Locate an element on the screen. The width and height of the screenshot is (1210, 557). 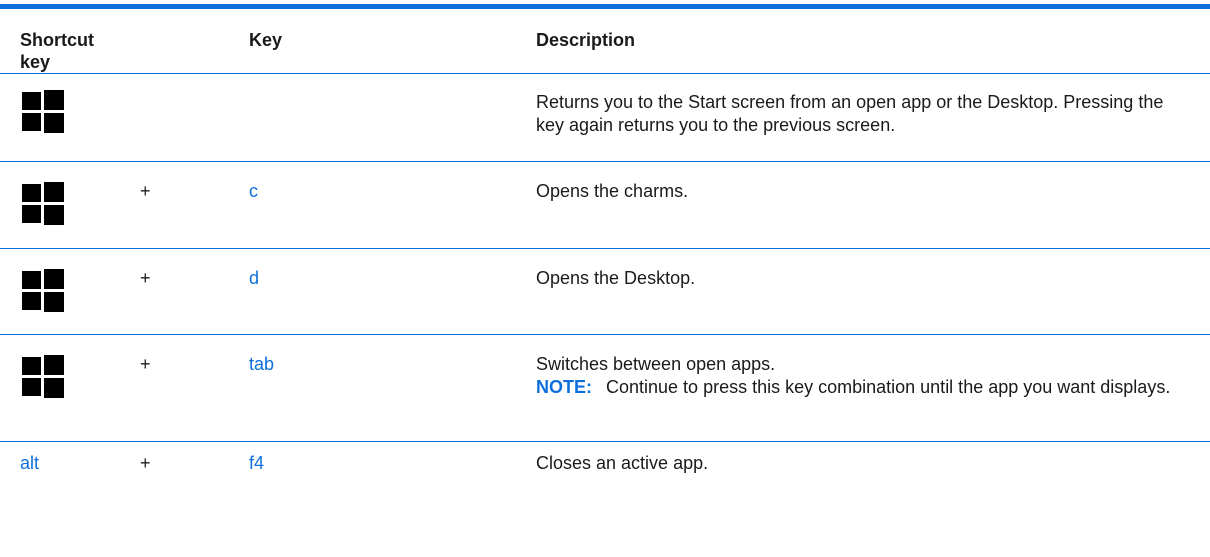
shortcut-key-label: alt is located at coordinates (30, 463).